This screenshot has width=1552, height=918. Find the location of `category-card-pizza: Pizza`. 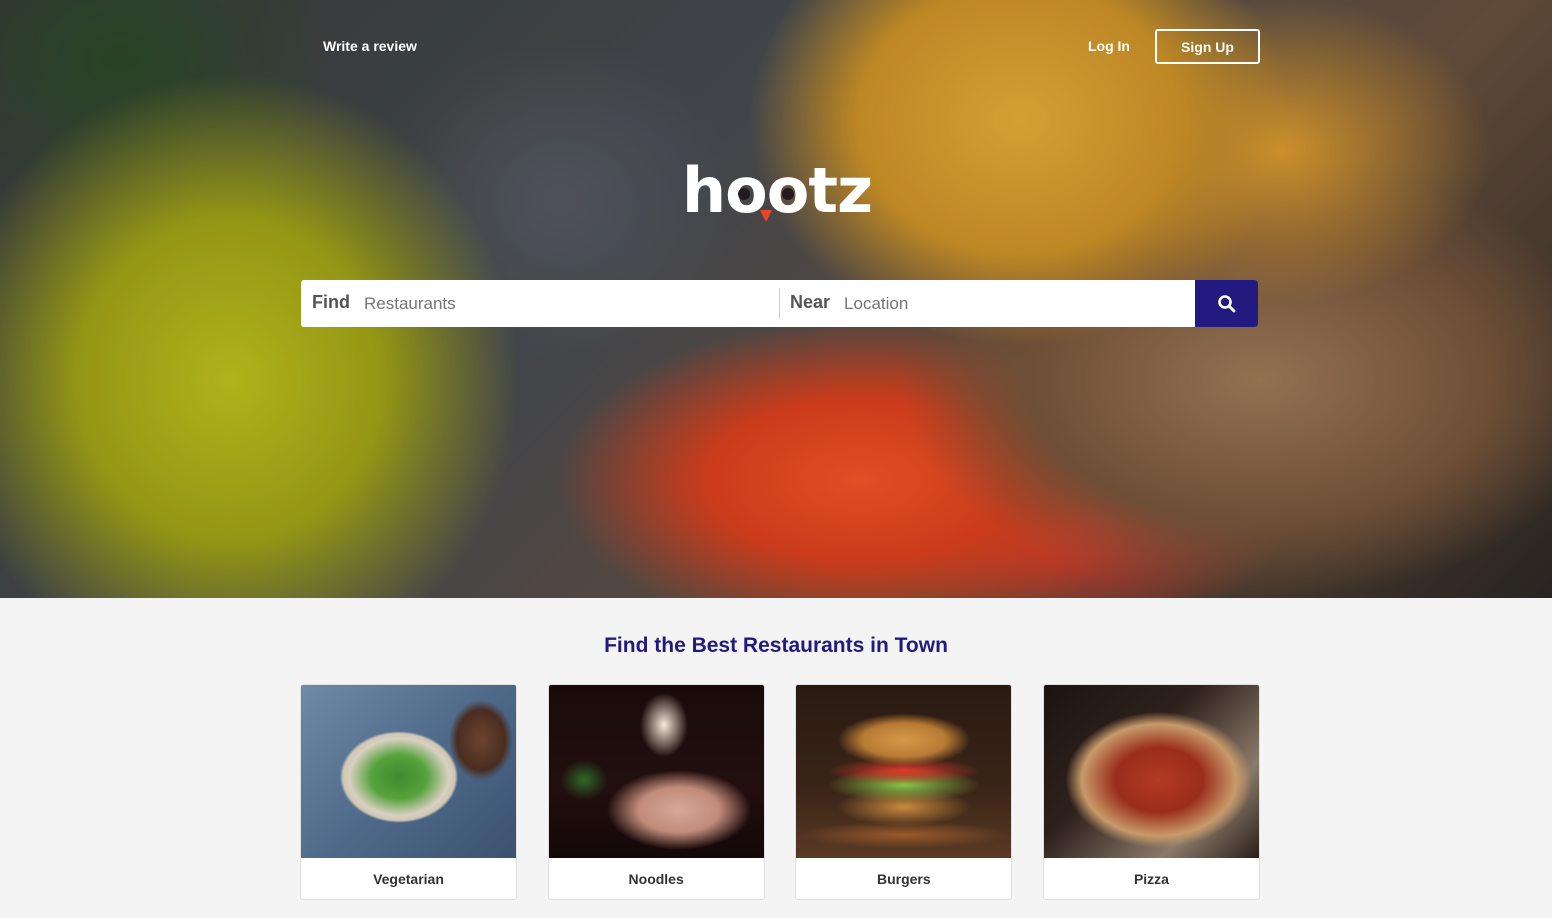

category-card-pizza: Pizza is located at coordinates (1151, 792).